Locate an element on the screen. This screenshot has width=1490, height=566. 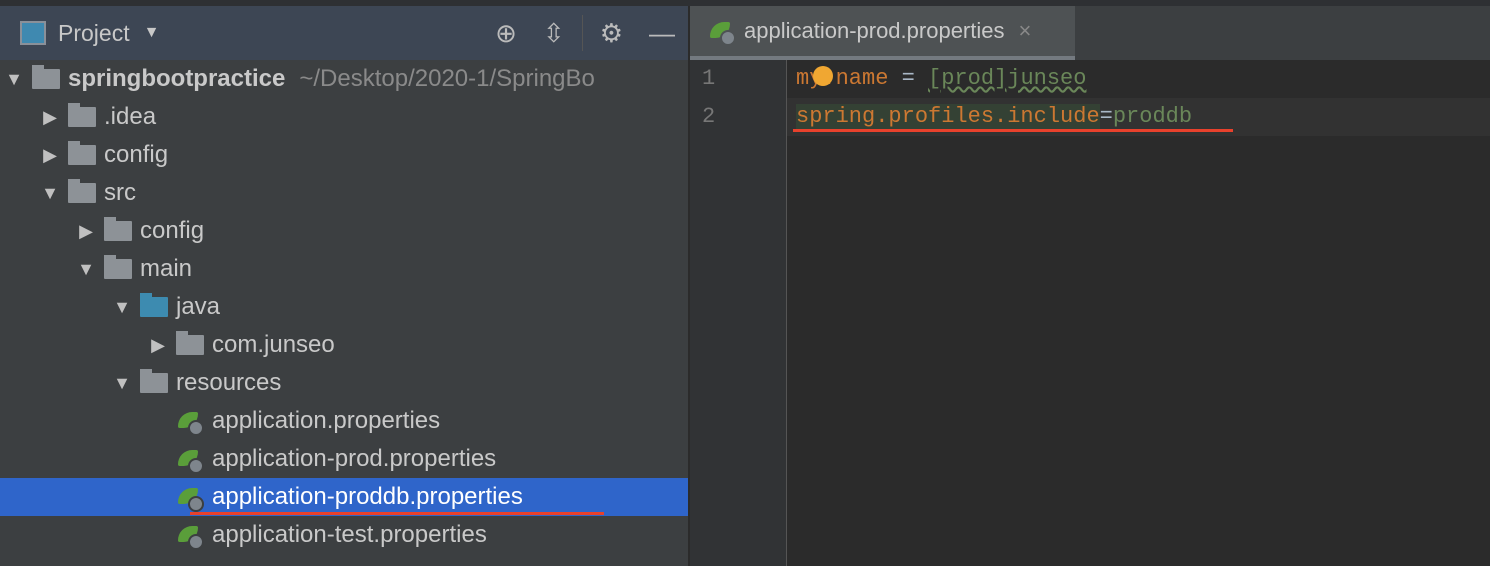
lightbulb-icon is located at coordinates (823, 76).